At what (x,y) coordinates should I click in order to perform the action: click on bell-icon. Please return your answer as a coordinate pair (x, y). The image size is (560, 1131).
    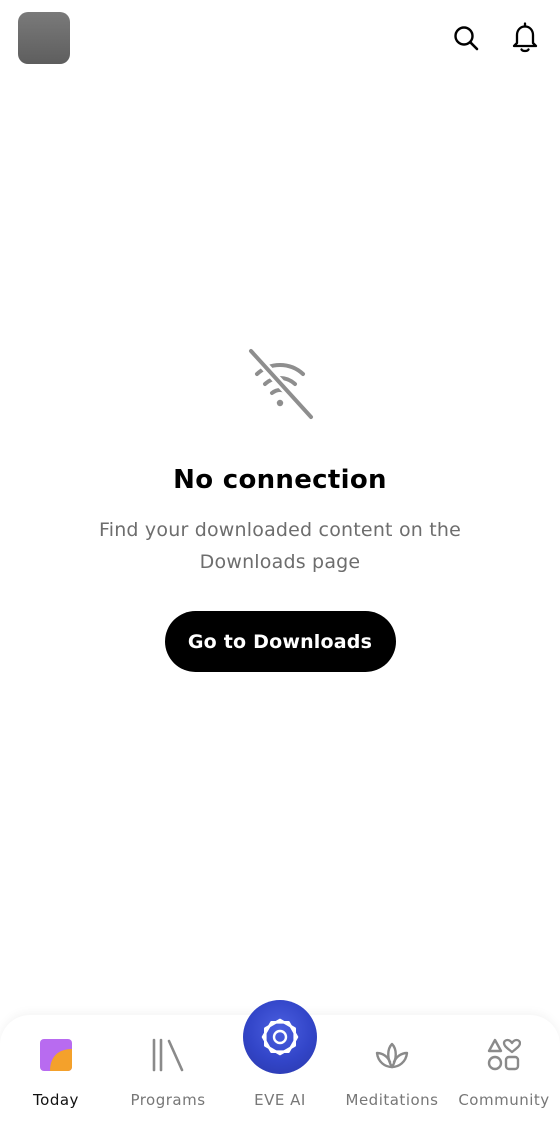
    Looking at the image, I should click on (525, 37).